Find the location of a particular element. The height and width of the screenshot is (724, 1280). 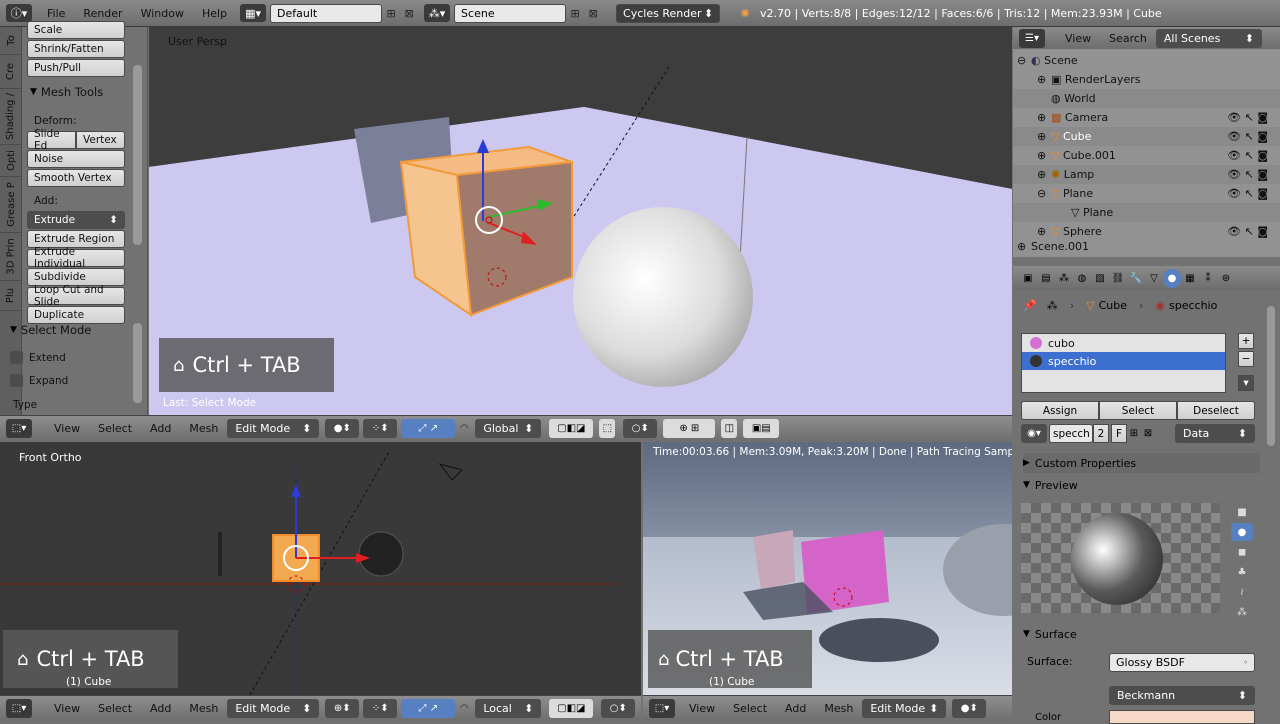

slide-vertex-button: Vertex is located at coordinates (100, 140).